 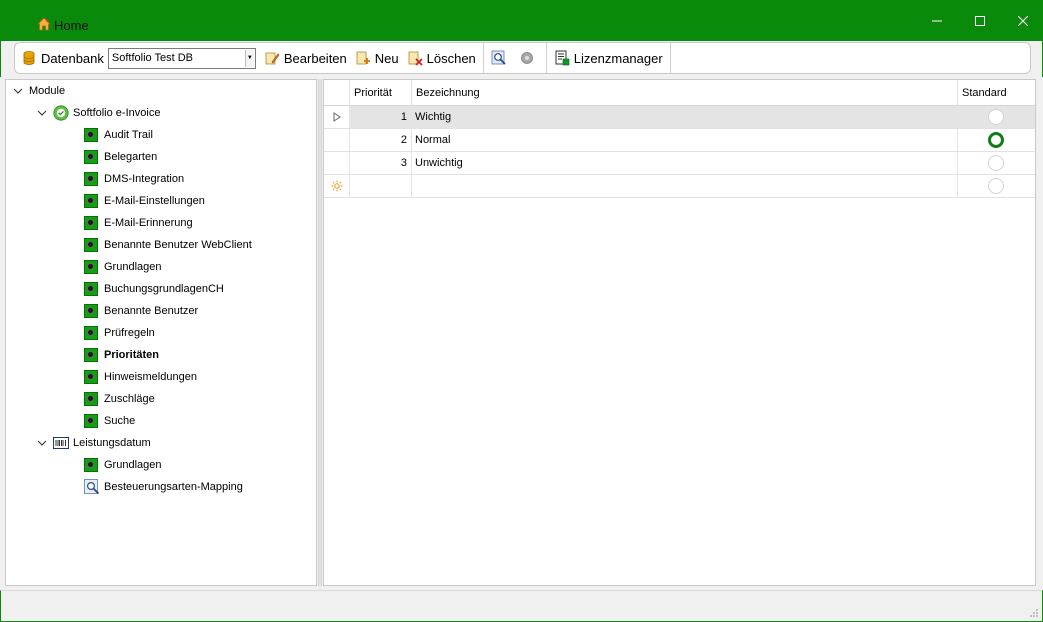 I want to click on tree-node-softfolio-e-invoice: Softfolio e-Invoice, so click(x=98, y=113).